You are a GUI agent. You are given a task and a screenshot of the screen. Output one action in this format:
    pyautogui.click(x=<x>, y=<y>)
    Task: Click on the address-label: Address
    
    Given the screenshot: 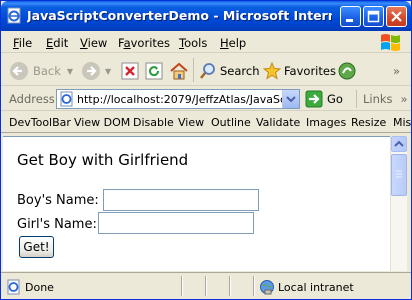 What is the action you would take?
    pyautogui.click(x=32, y=99)
    